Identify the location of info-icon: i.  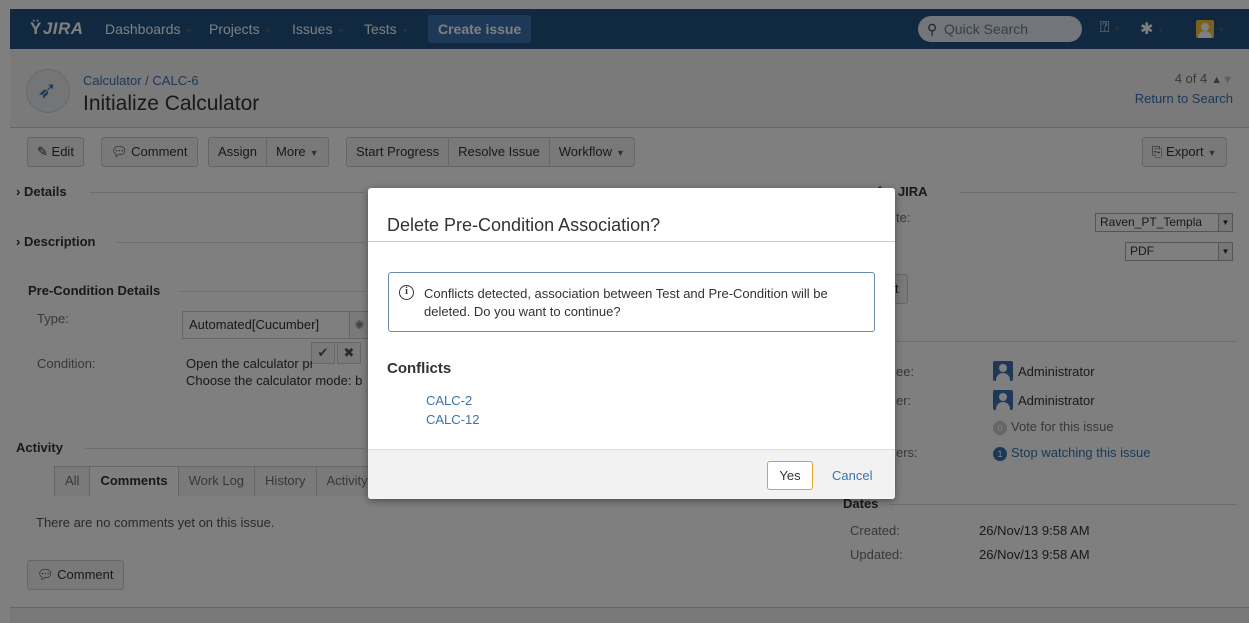
(406, 292).